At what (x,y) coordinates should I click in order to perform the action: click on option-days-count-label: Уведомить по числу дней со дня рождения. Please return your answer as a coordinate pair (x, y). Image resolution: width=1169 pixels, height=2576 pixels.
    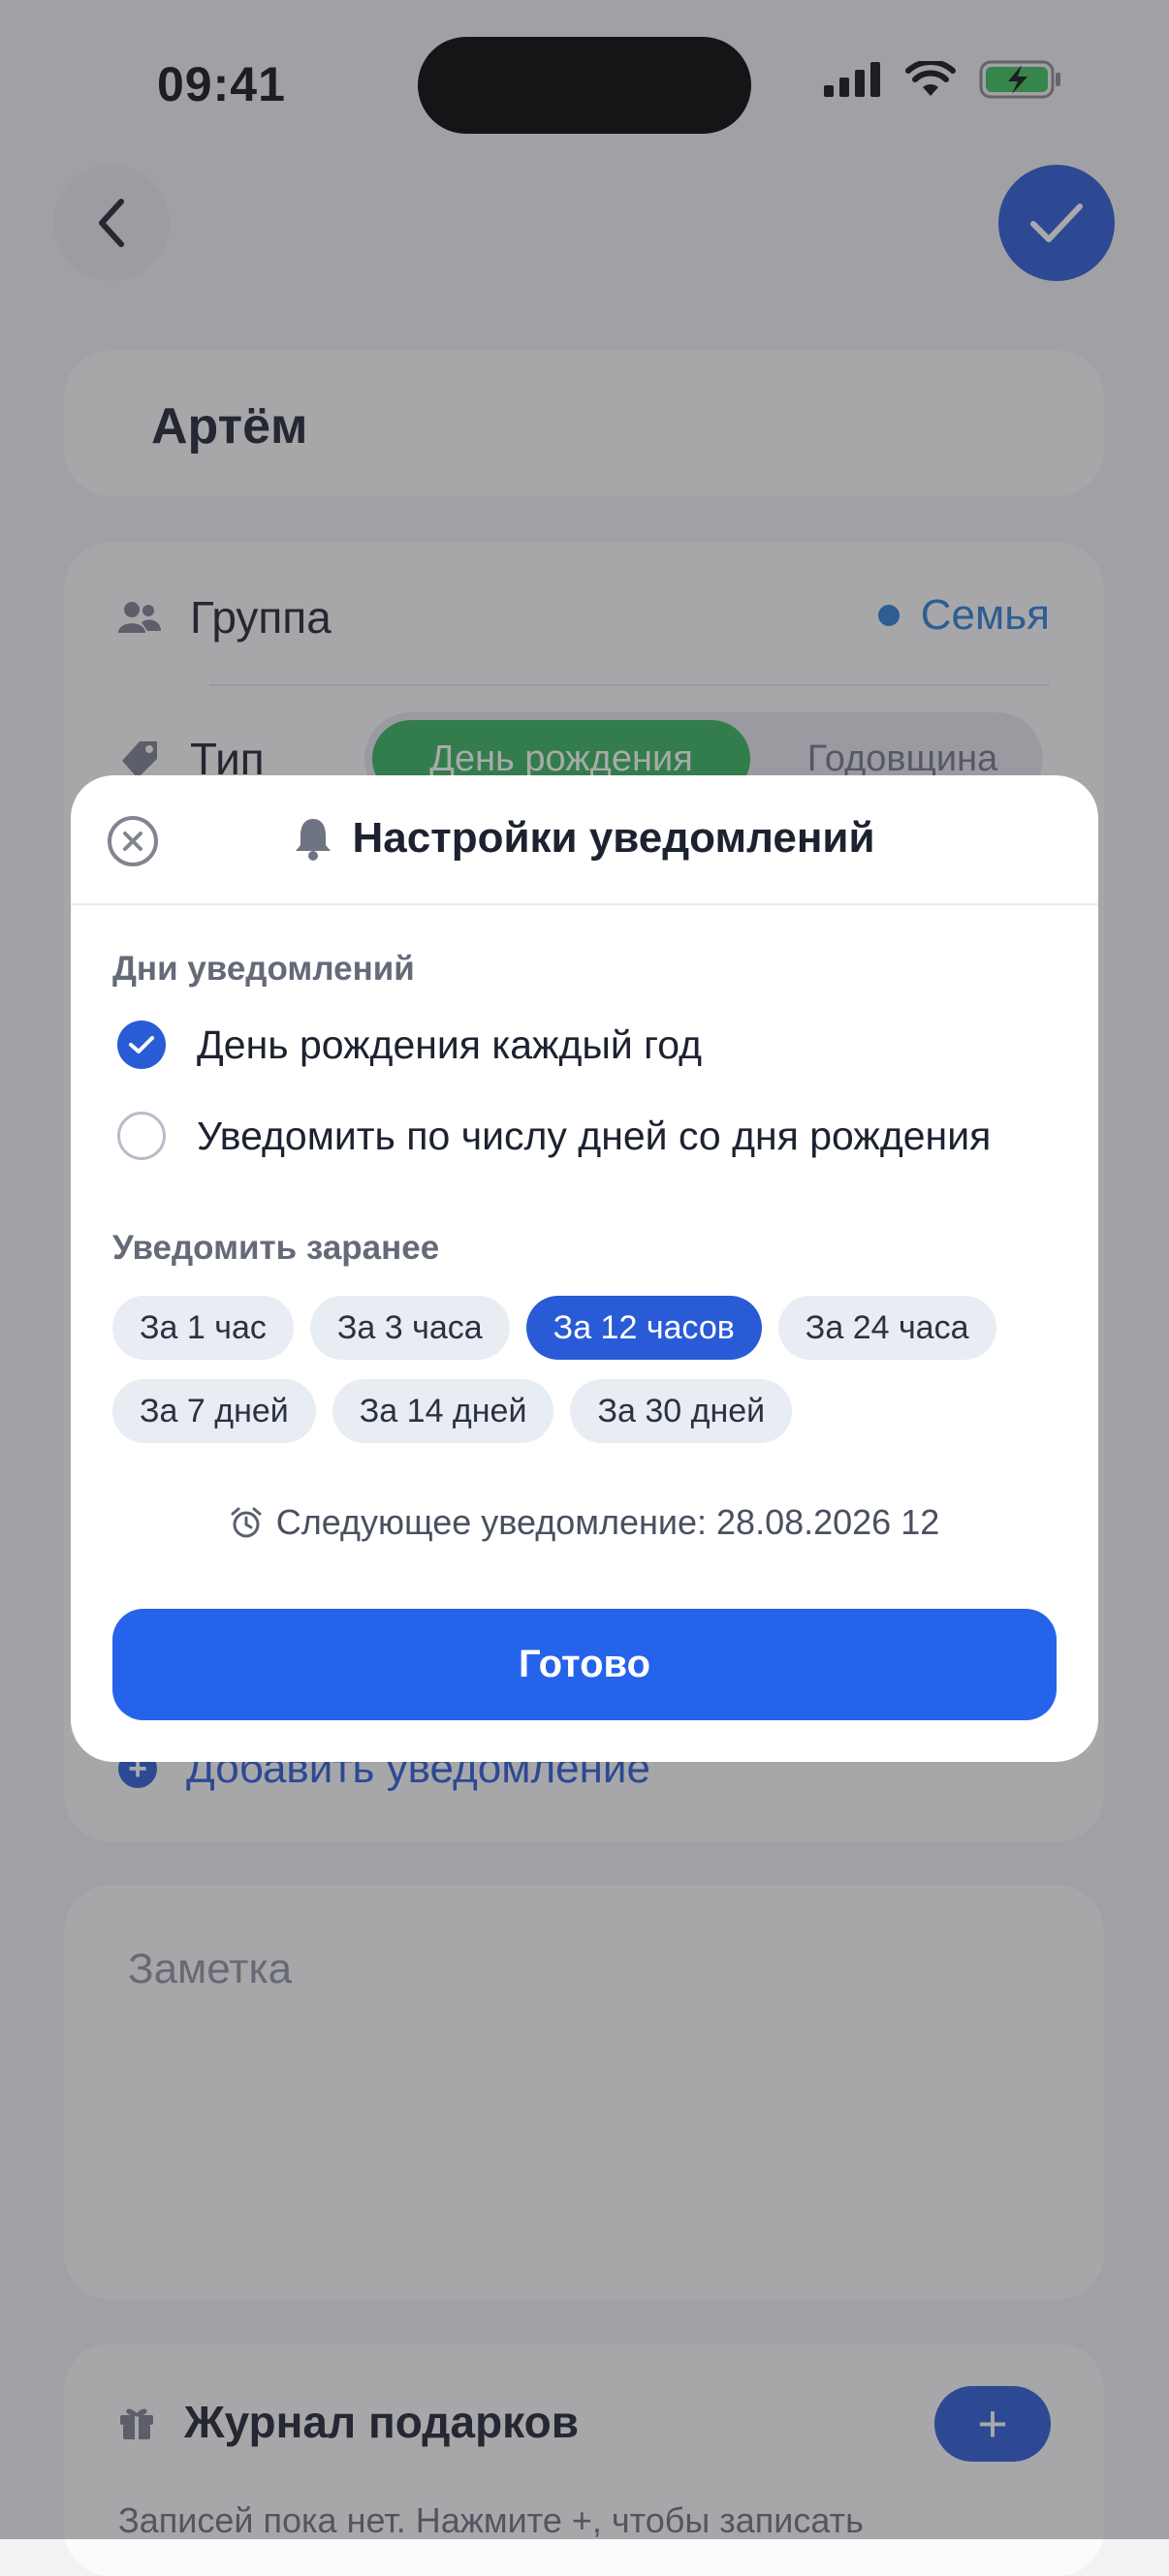
    Looking at the image, I should click on (594, 1135).